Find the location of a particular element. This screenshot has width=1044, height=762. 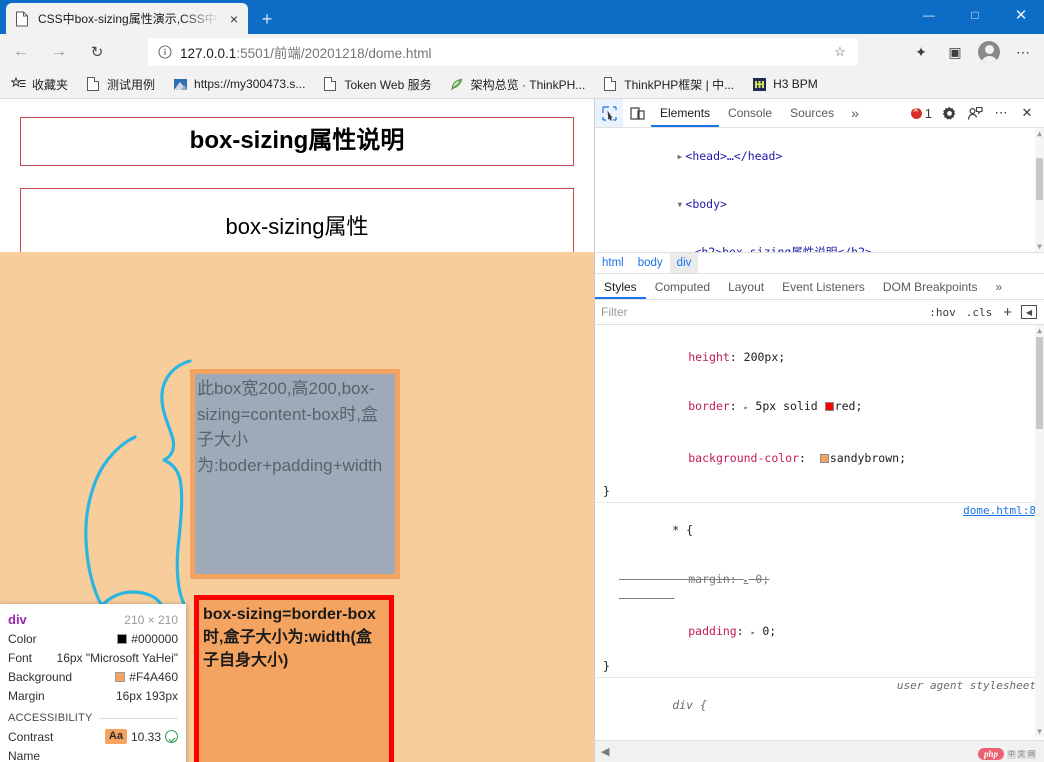

error-count-badge: 1 is located at coordinates (921, 113).